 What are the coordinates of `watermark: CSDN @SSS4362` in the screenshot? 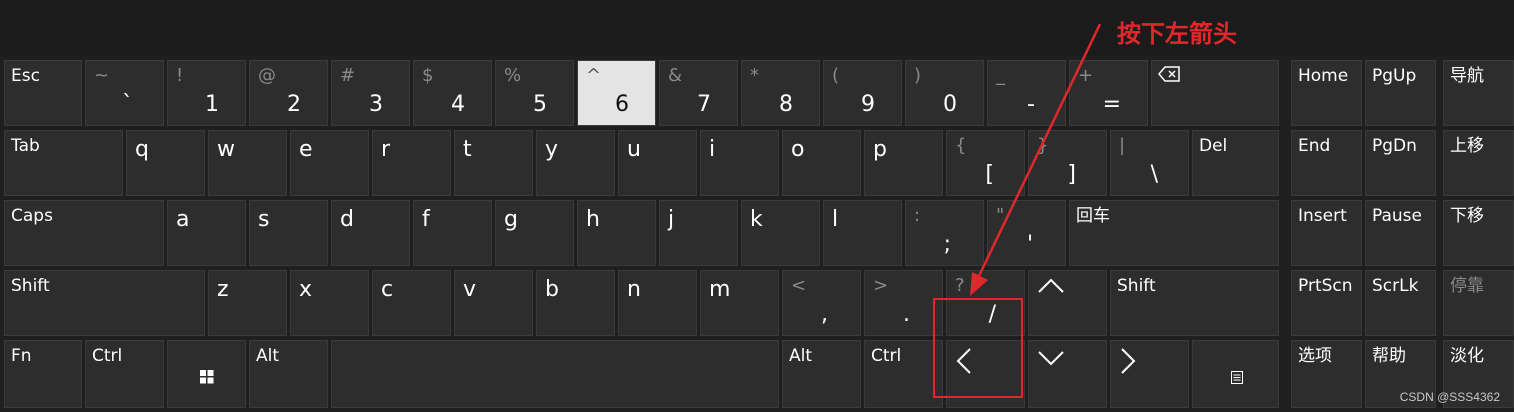 It's located at (1449, 397).